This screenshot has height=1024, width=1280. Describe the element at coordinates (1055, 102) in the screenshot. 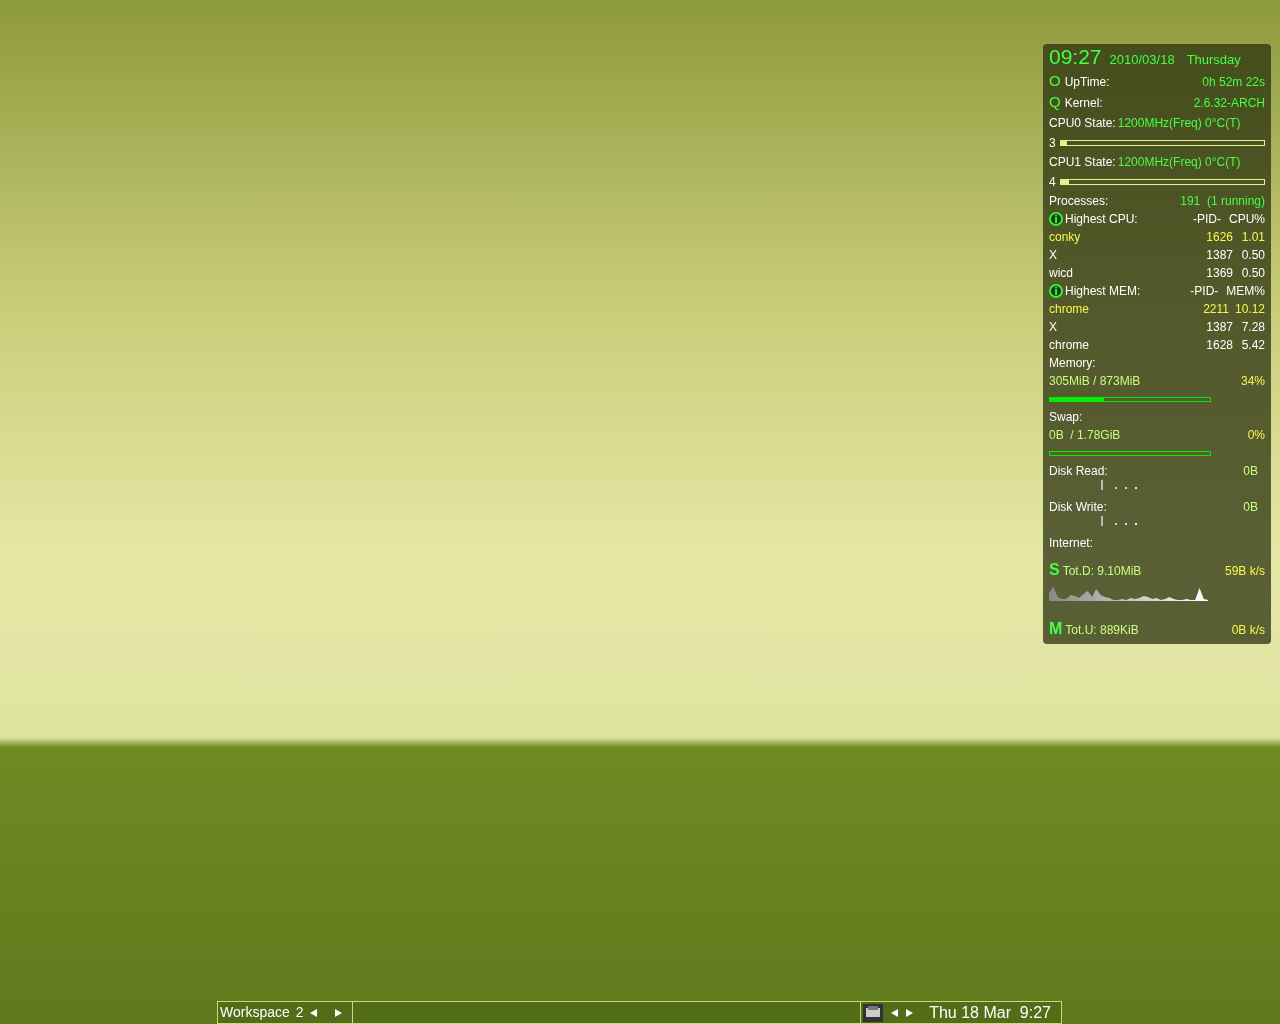

I see `glyph-icon: Q` at that location.